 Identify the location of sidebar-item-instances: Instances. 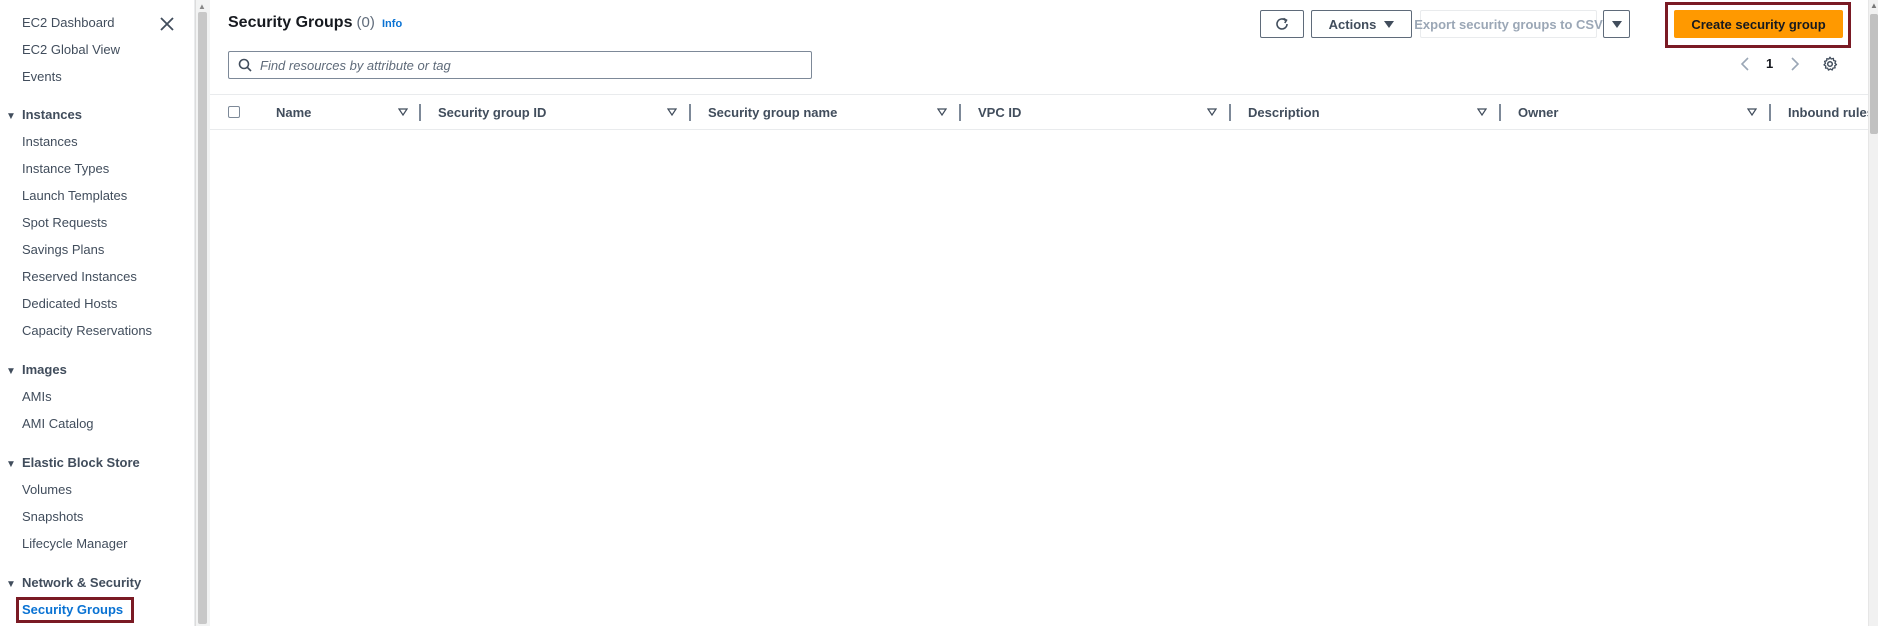
(50, 142).